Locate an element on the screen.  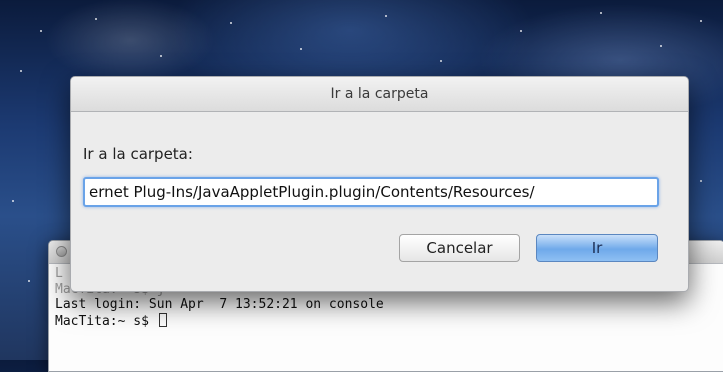
close-window-icon is located at coordinates (61, 251).